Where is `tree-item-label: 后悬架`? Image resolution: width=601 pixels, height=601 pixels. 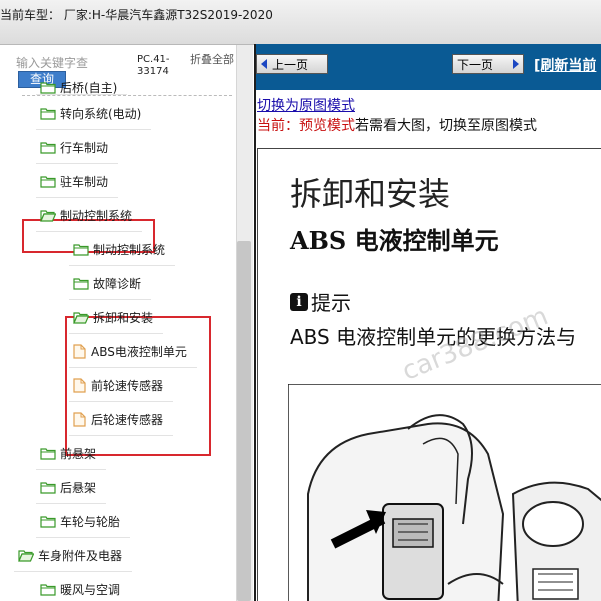
tree-item-label: 后悬架 is located at coordinates (78, 487).